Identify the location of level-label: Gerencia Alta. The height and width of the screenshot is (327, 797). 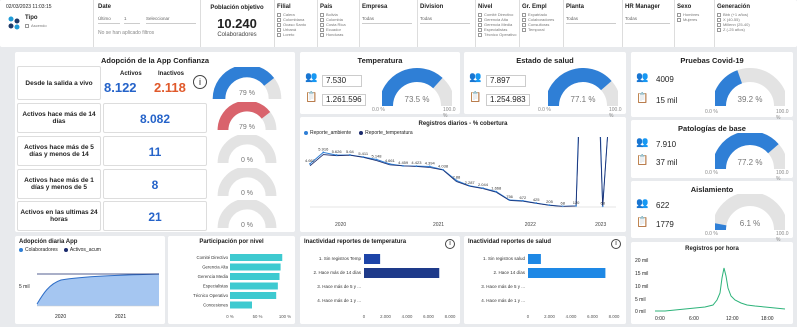
(215, 267).